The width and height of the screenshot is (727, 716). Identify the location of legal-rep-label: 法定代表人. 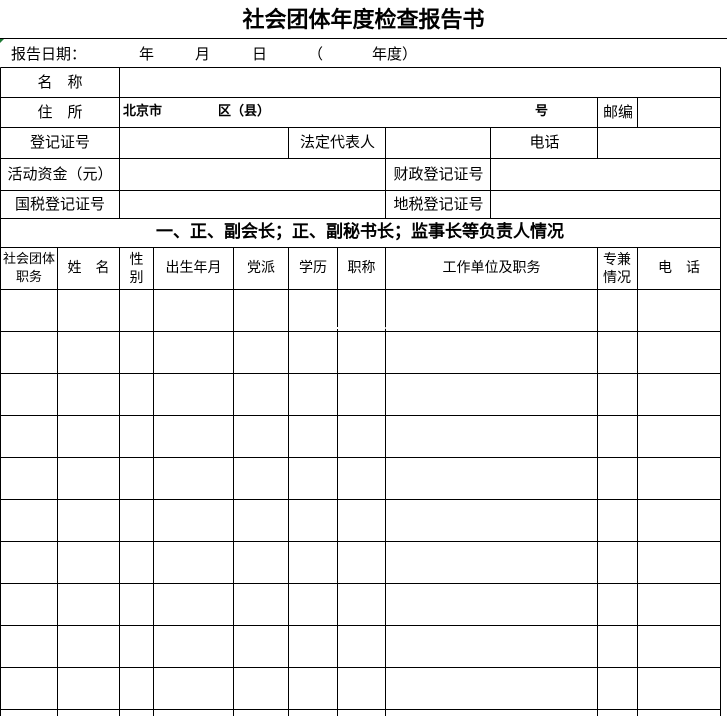
(337, 142).